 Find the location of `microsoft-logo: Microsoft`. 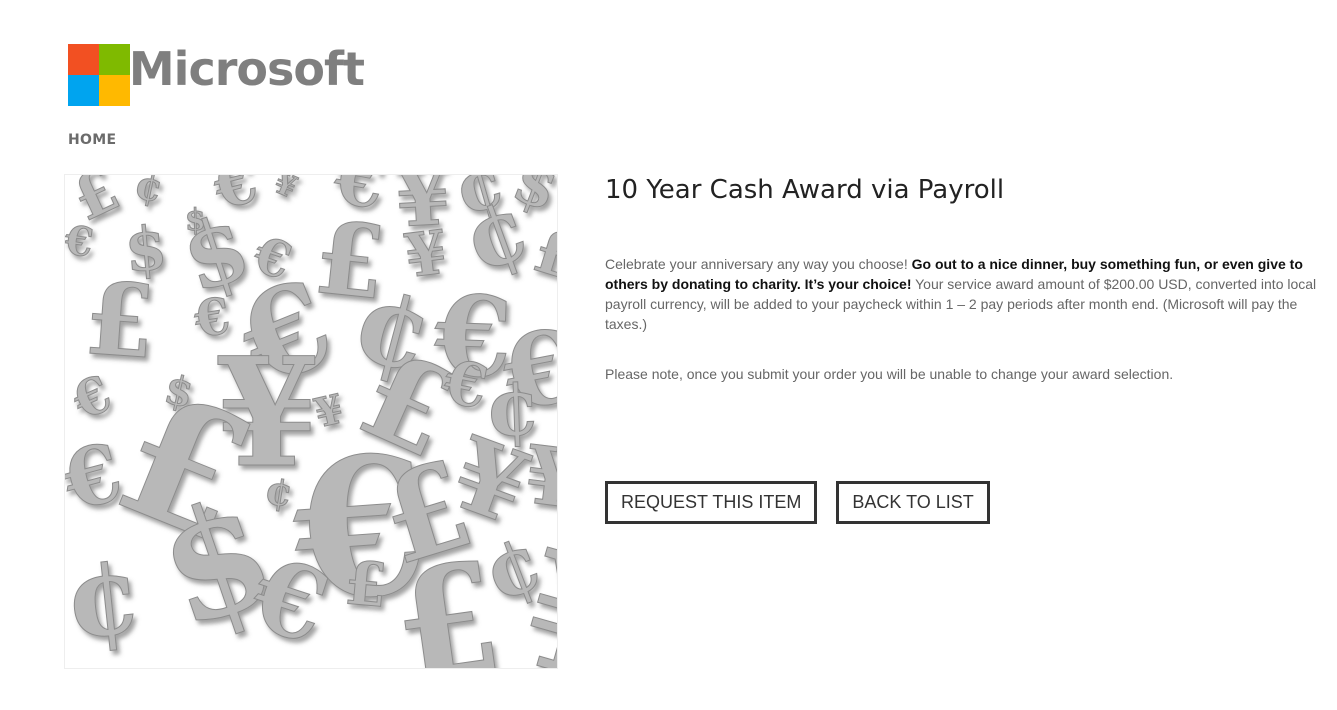

microsoft-logo: Microsoft is located at coordinates (214, 61).